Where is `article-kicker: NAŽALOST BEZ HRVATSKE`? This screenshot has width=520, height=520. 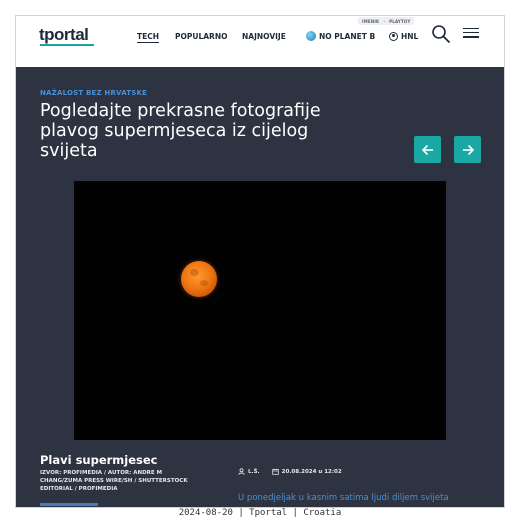
article-kicker: NAŽALOST BEZ HRVATSKE is located at coordinates (94, 93).